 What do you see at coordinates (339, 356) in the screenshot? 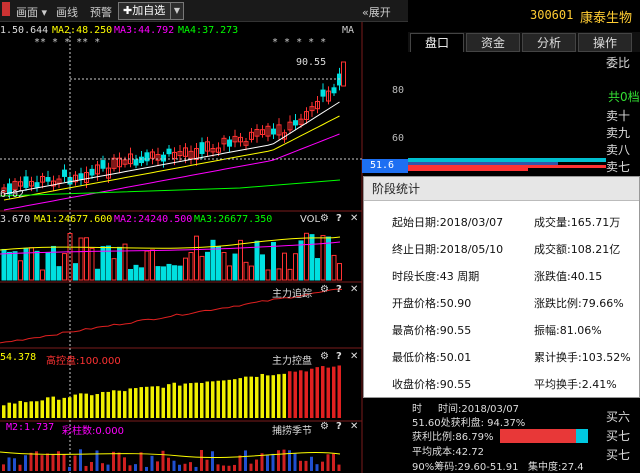
I see `control-help-icon: ?` at bounding box center [339, 356].